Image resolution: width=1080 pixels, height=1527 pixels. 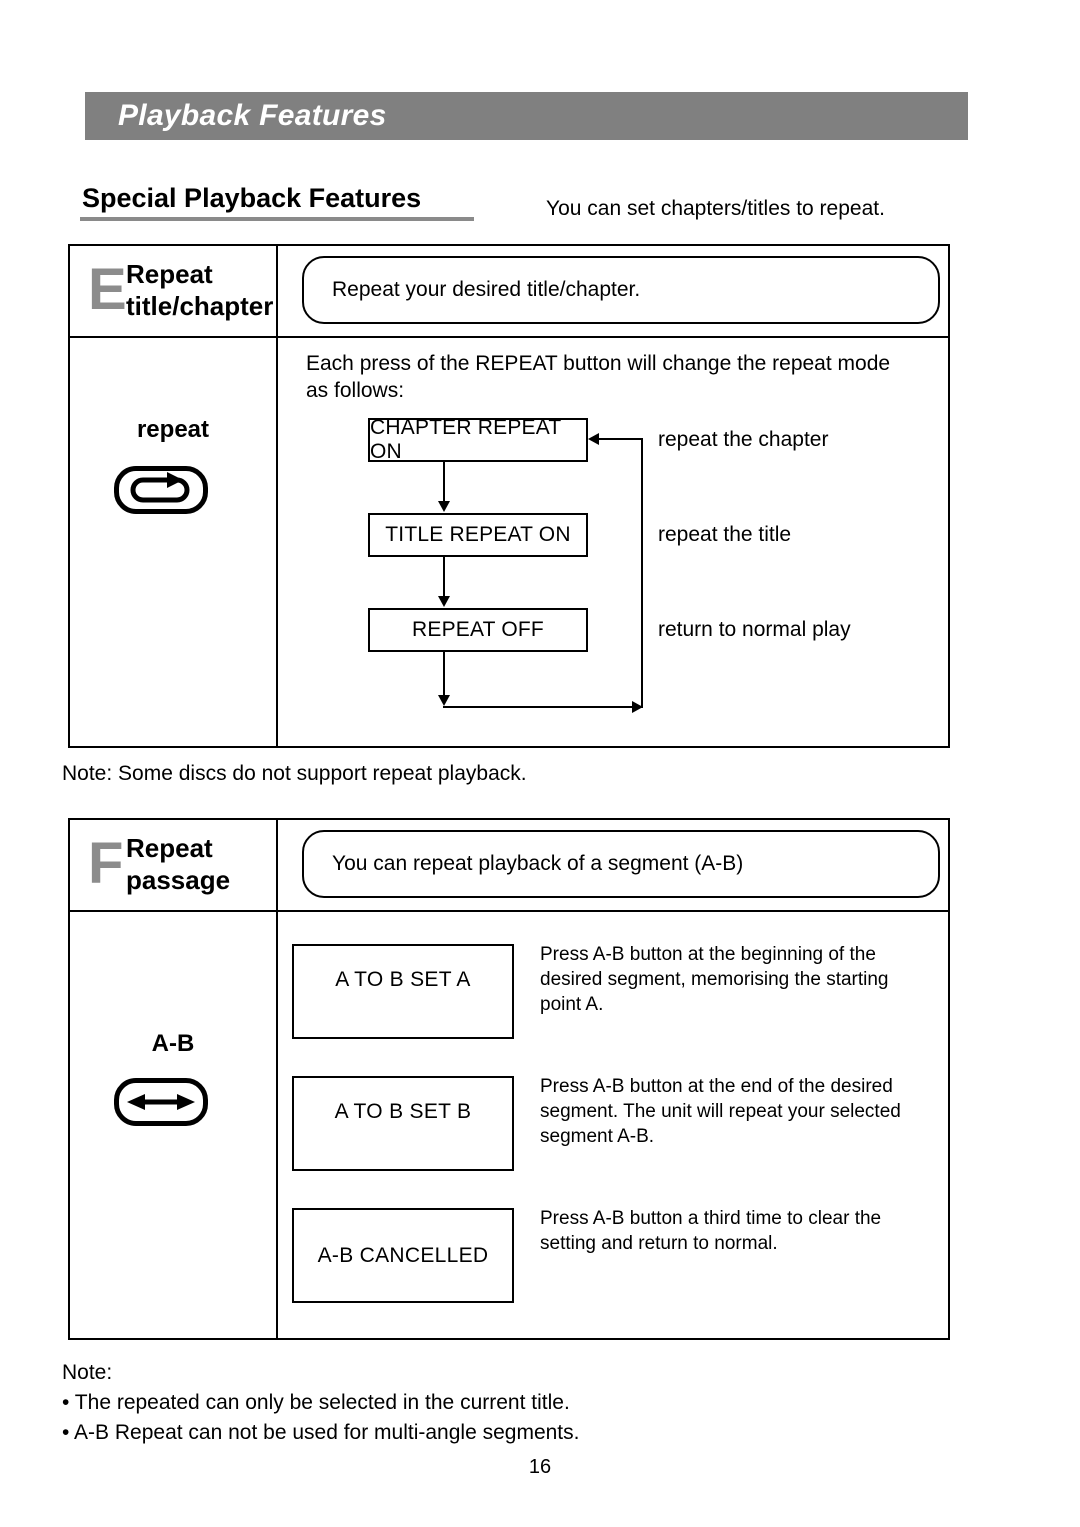 What do you see at coordinates (486, 289) in the screenshot?
I see `feature-e-callout-text: Repeat your desired title/chapter.` at bounding box center [486, 289].